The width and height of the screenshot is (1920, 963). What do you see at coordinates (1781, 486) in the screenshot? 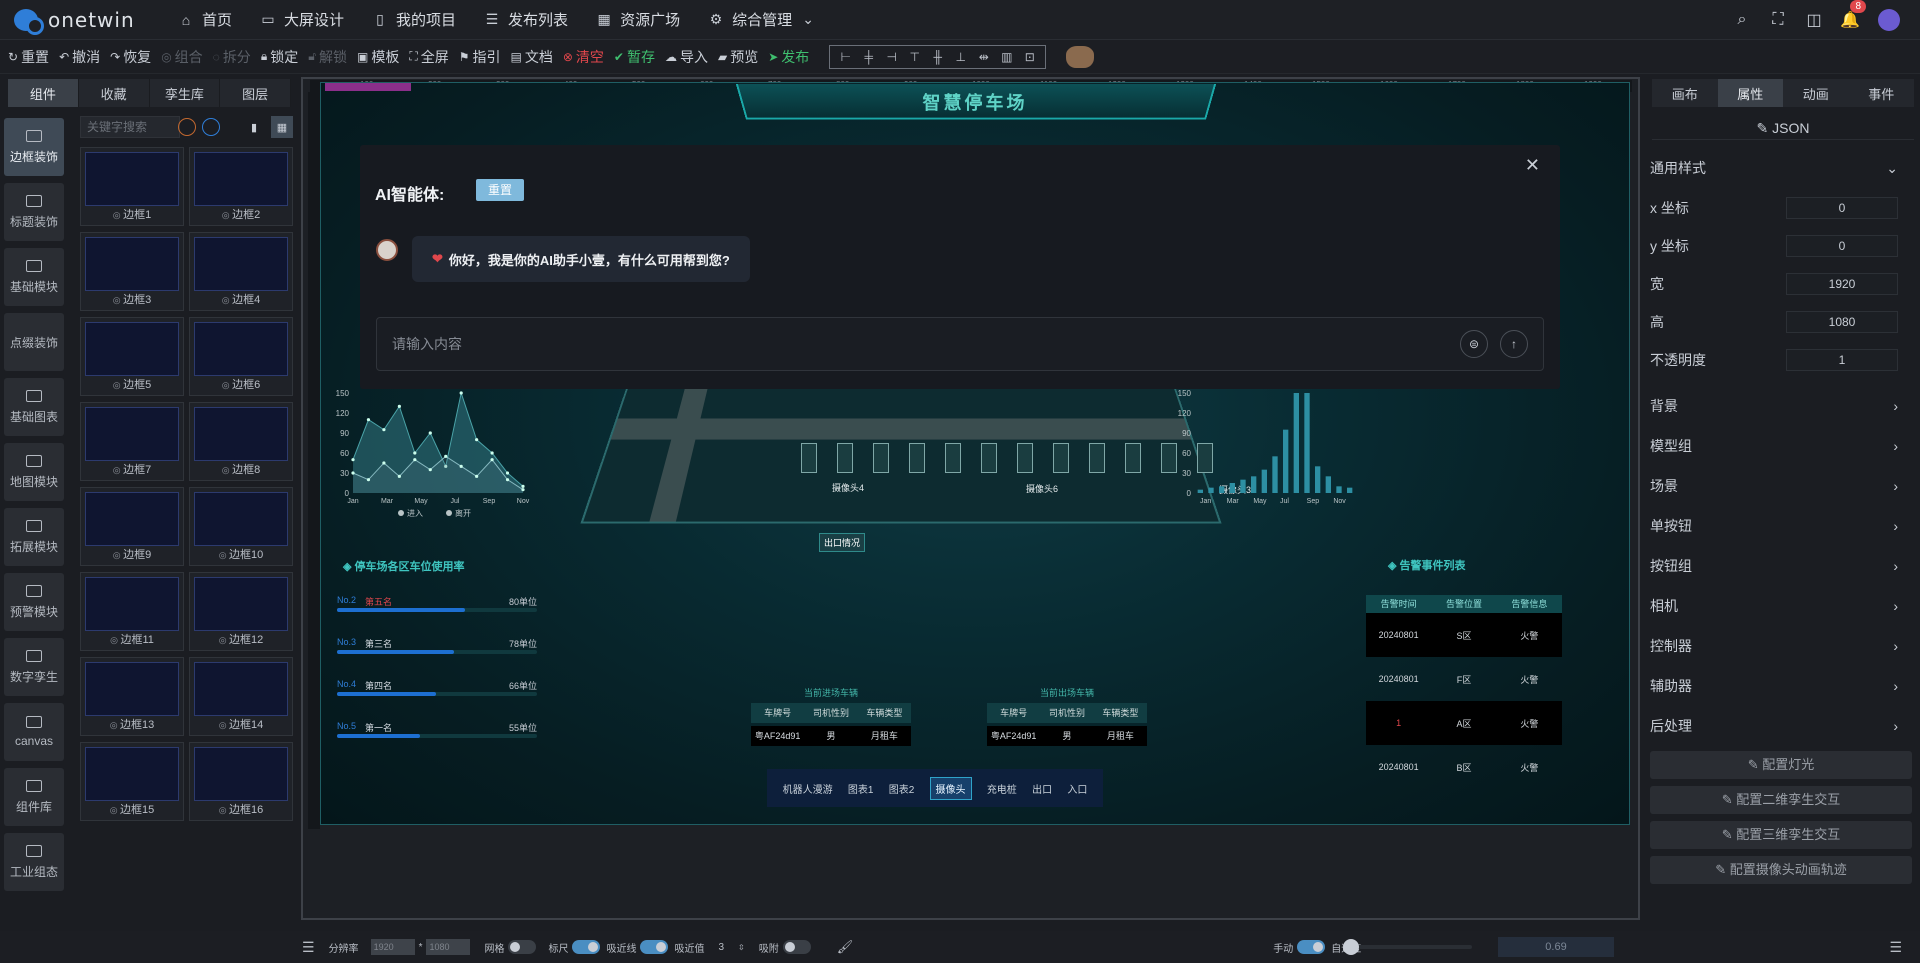
I see `property-group: 场景 ›` at bounding box center [1781, 486].